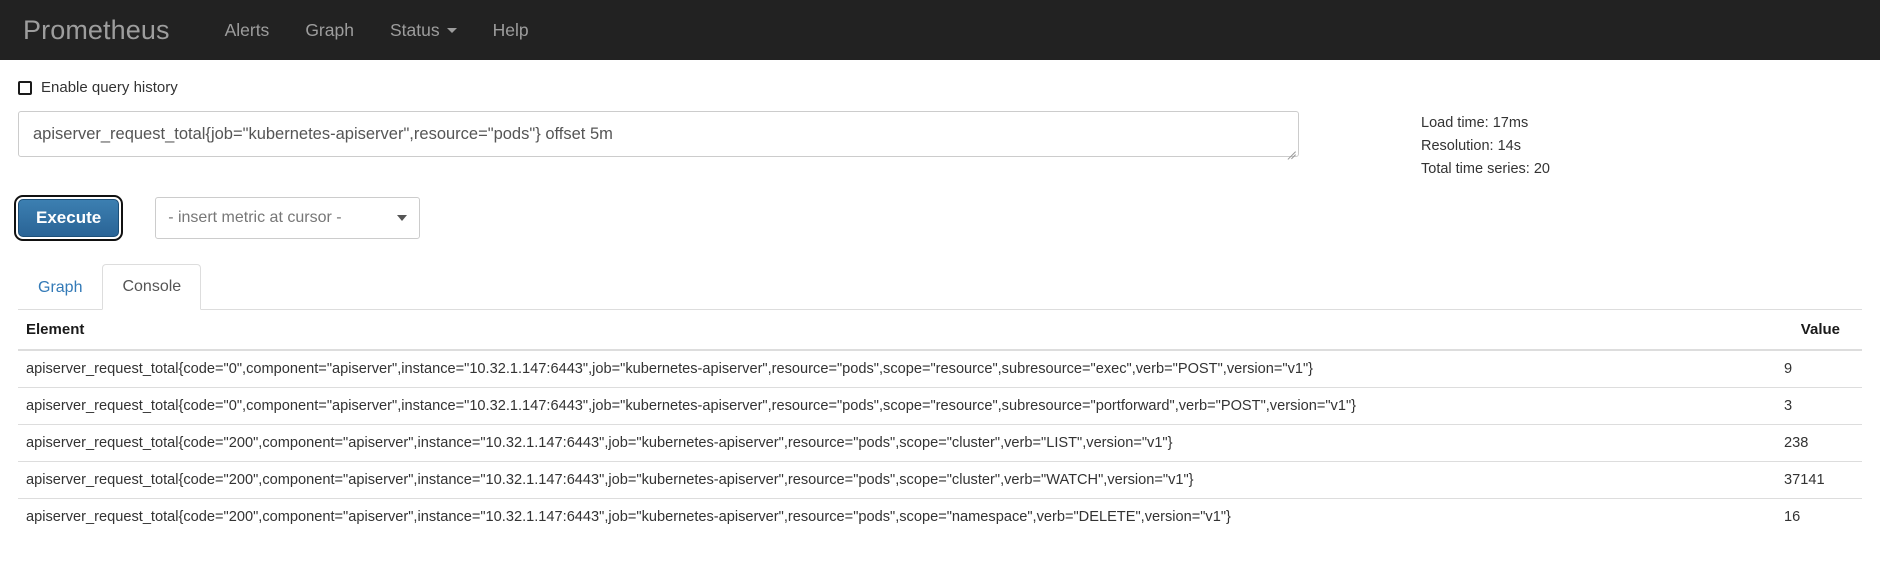  I want to click on cell-value: 37141, so click(1820, 480).